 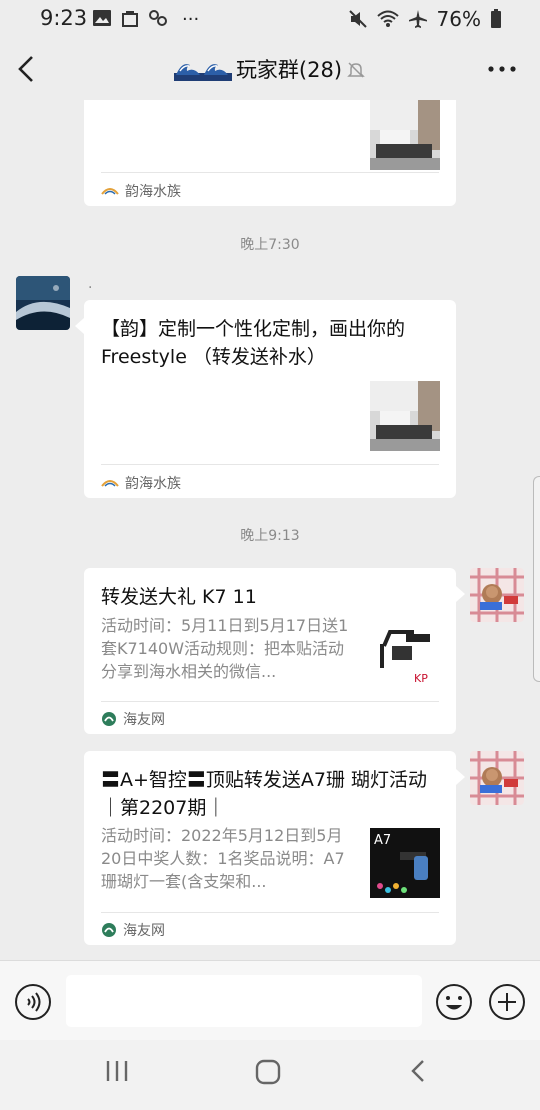 What do you see at coordinates (382, 840) in the screenshot?
I see `thumb-label: A7` at bounding box center [382, 840].